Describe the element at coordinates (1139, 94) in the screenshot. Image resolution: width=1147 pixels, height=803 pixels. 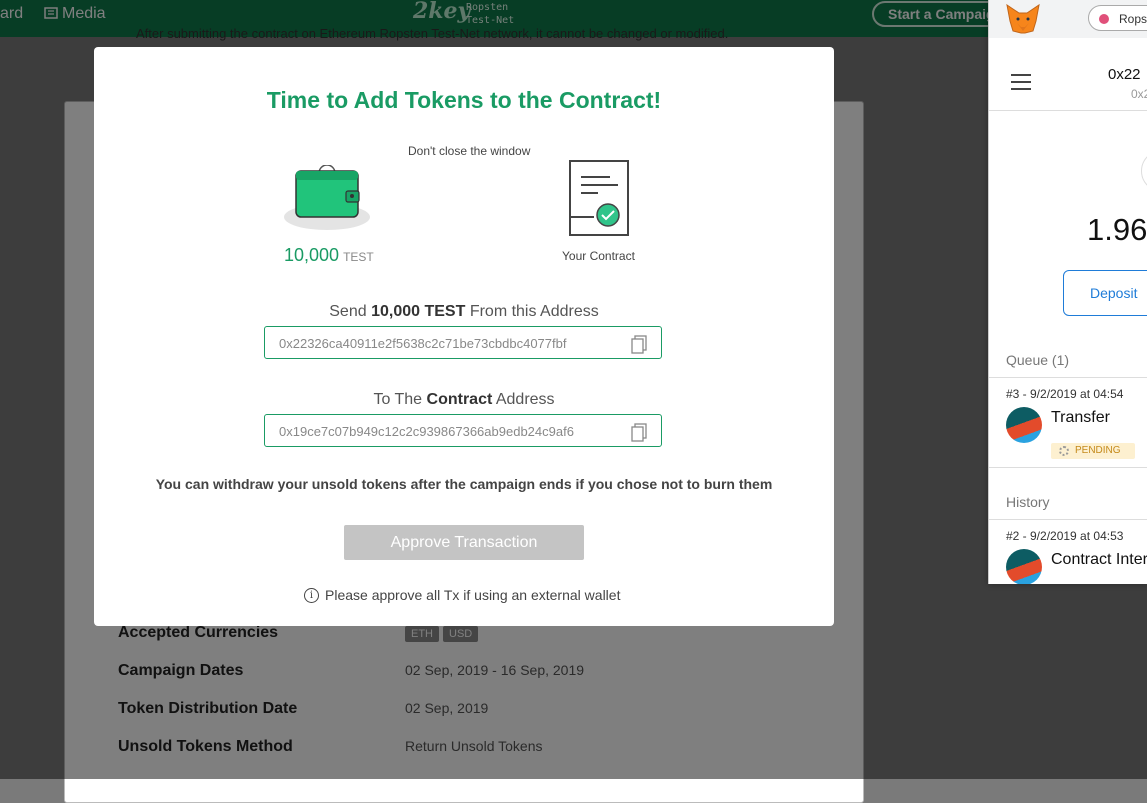
I see `account-address: 0x2` at that location.